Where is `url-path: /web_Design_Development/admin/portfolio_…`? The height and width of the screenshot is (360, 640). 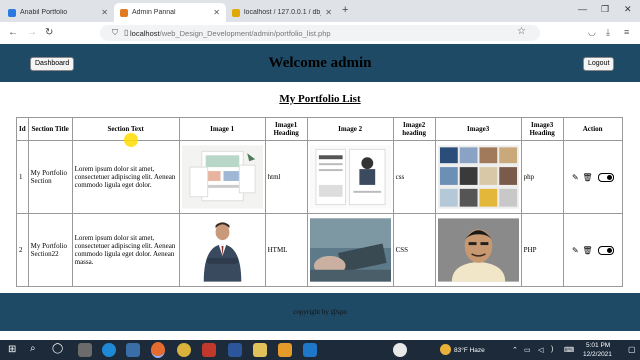 url-path: /web_Design_Development/admin/portfolio_… is located at coordinates (245, 33).